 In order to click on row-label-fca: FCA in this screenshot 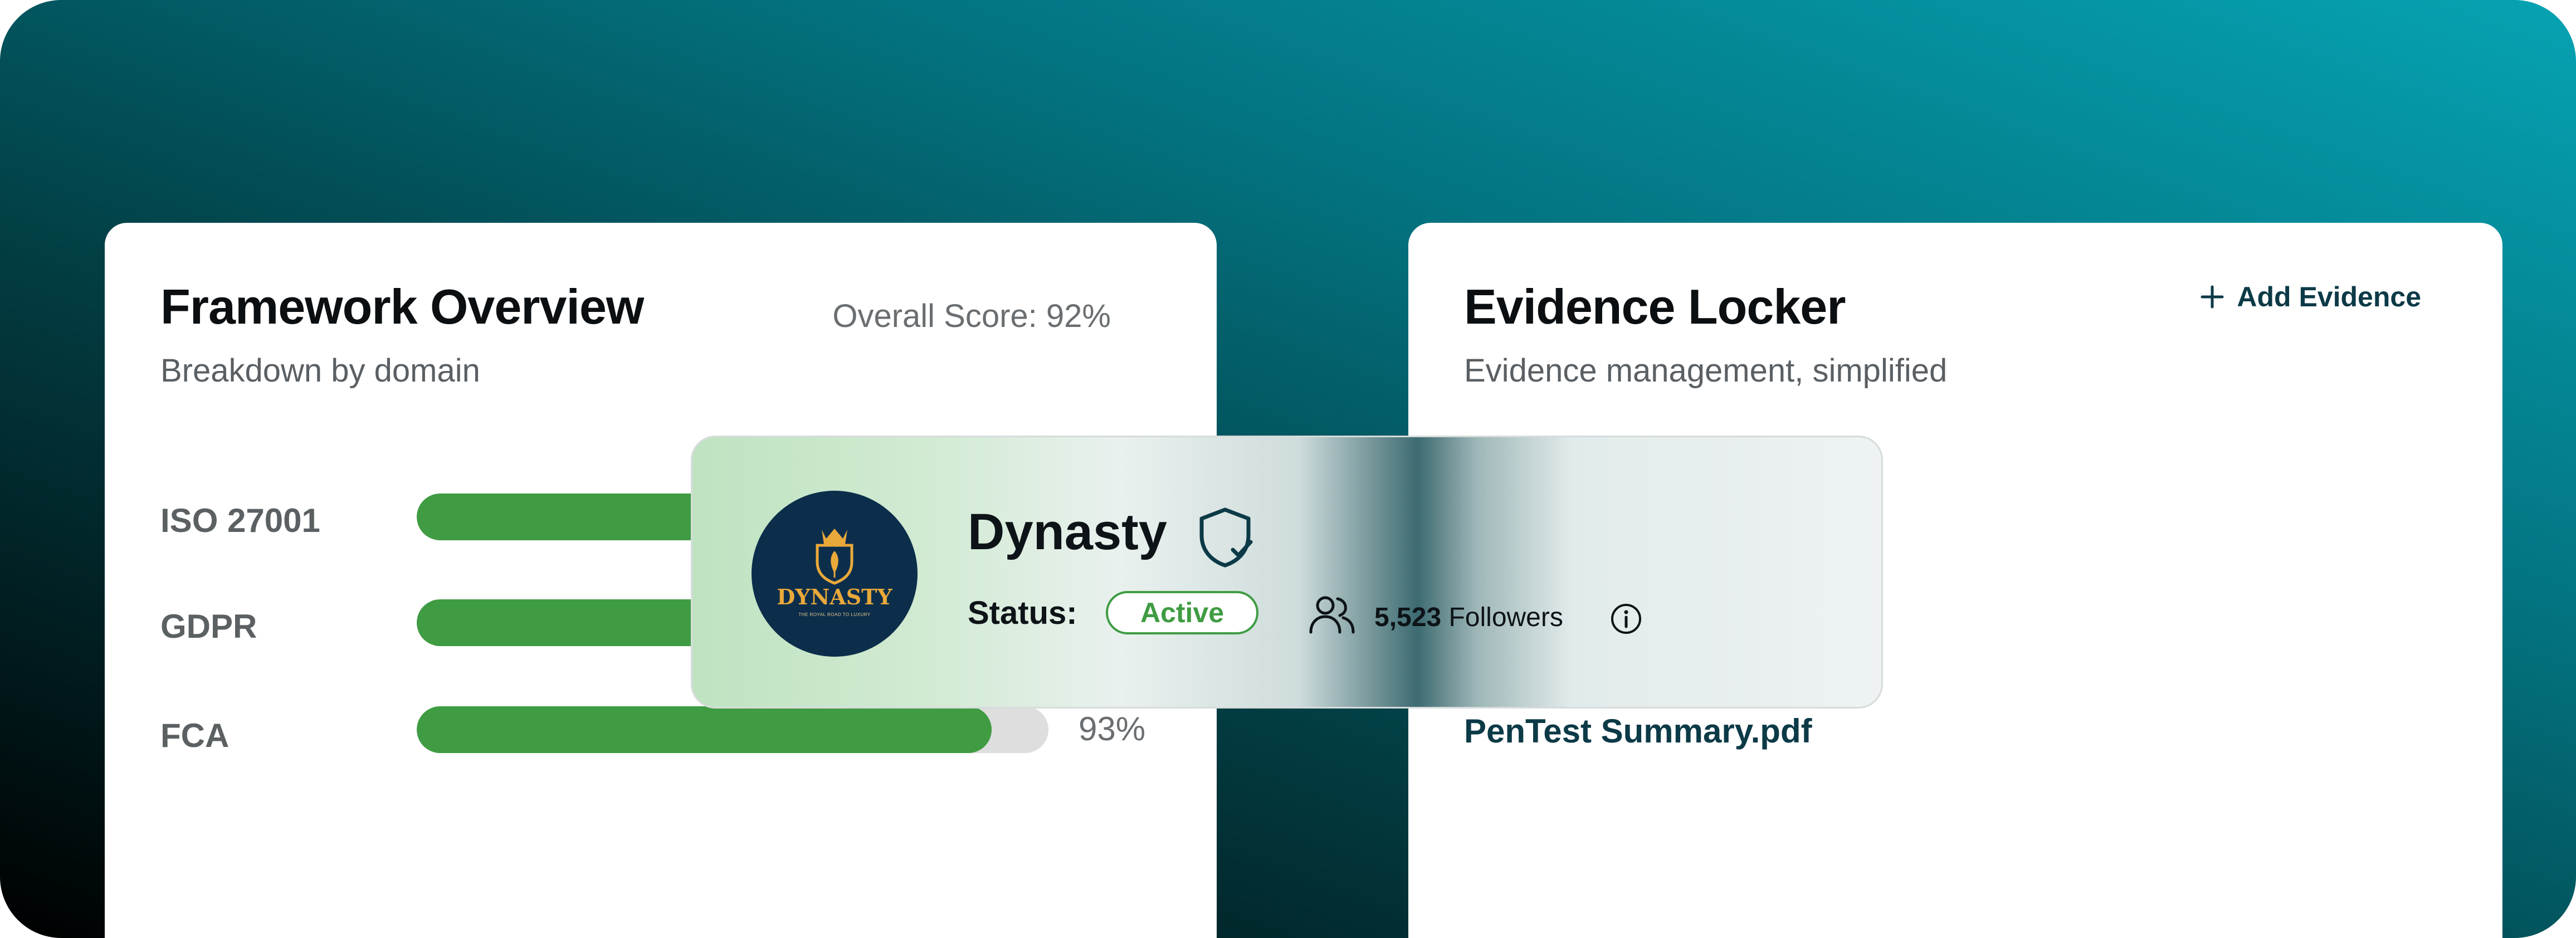, I will do `click(195, 735)`.